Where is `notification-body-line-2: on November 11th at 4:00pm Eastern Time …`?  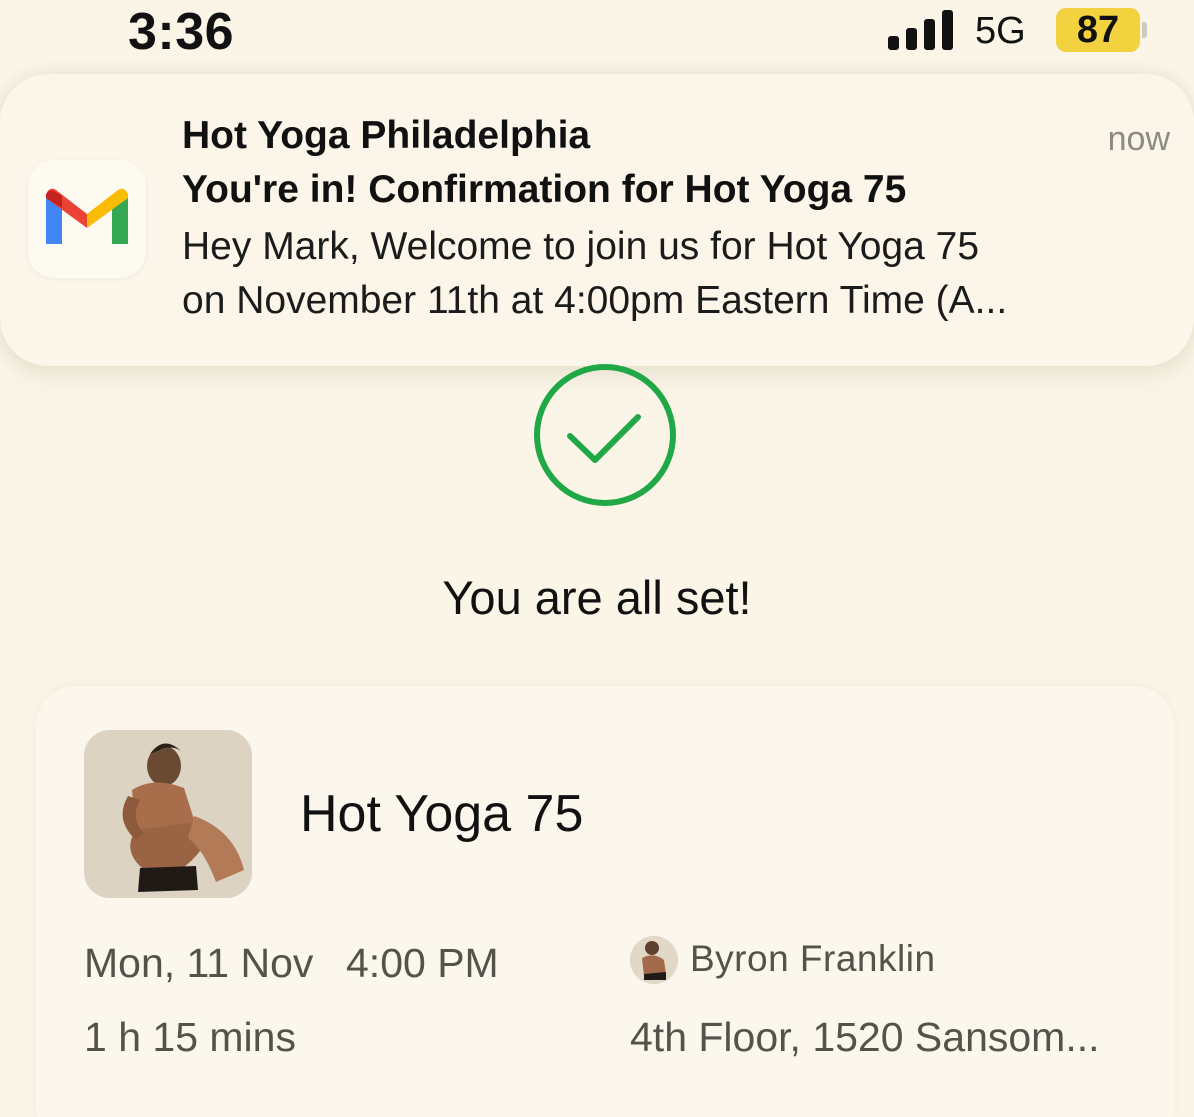
notification-body-line-2: on November 11th at 4:00pm Eastern Time … is located at coordinates (595, 300).